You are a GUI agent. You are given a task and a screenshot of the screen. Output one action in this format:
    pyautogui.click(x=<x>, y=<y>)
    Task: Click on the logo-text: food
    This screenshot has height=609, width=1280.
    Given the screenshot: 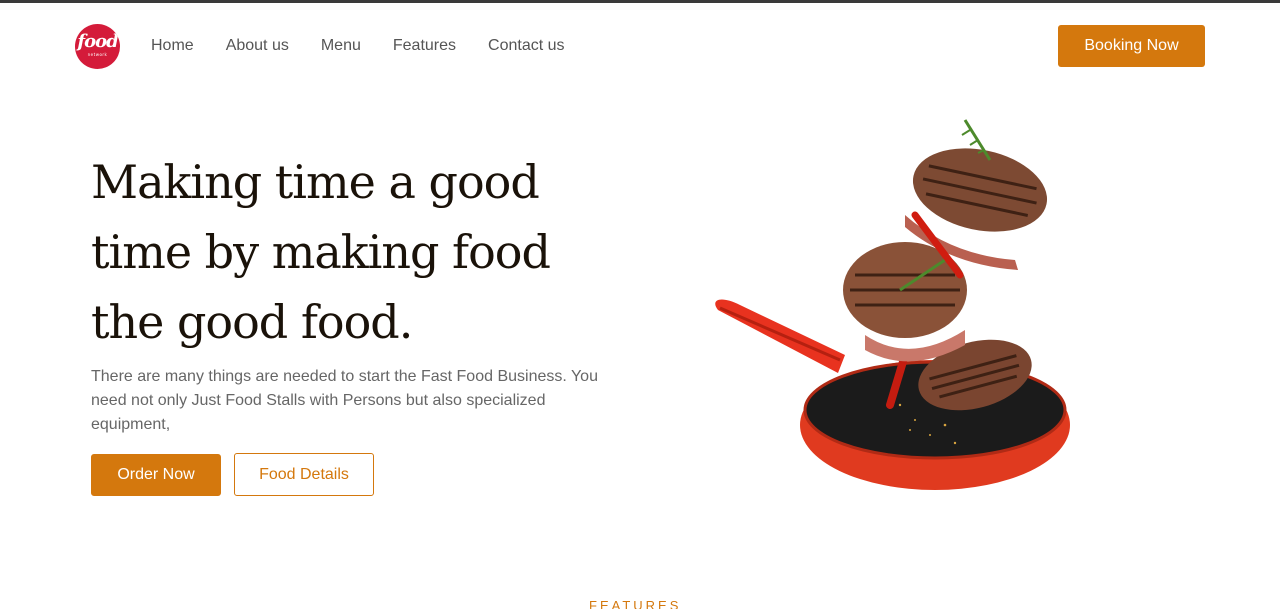 What is the action you would take?
    pyautogui.click(x=97, y=41)
    